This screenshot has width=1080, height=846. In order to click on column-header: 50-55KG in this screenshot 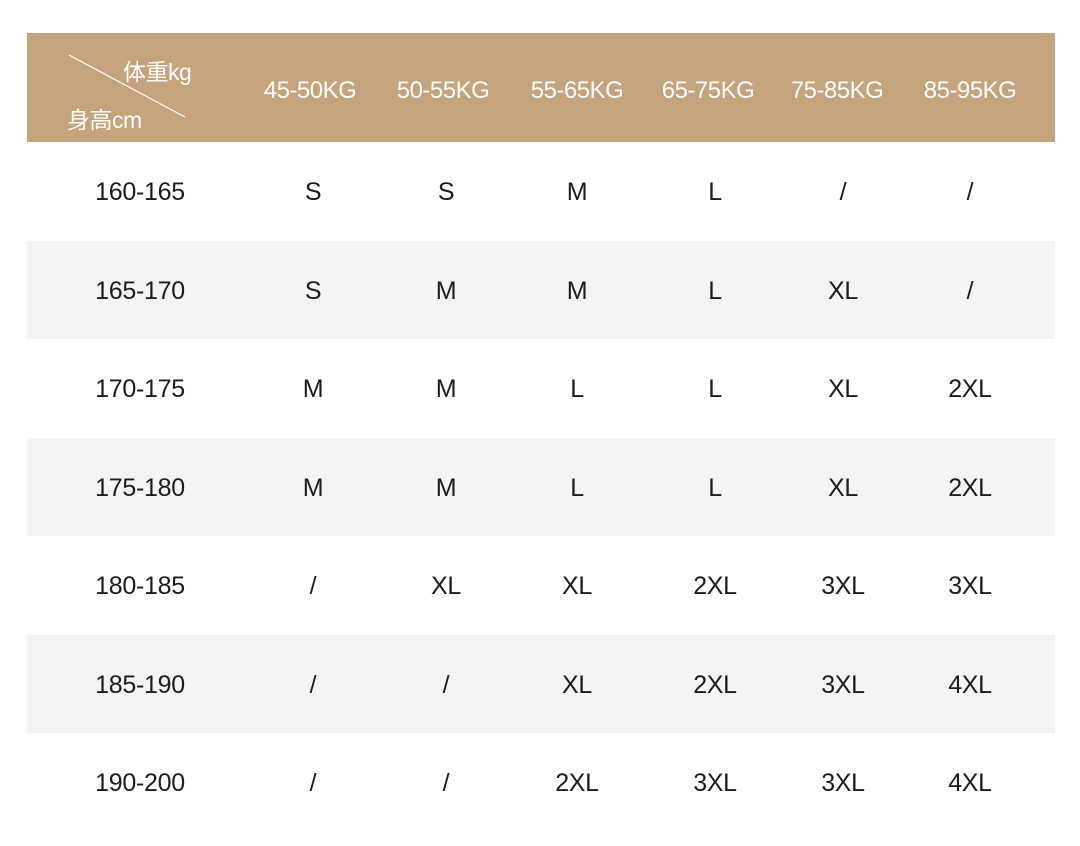, I will do `click(443, 90)`.